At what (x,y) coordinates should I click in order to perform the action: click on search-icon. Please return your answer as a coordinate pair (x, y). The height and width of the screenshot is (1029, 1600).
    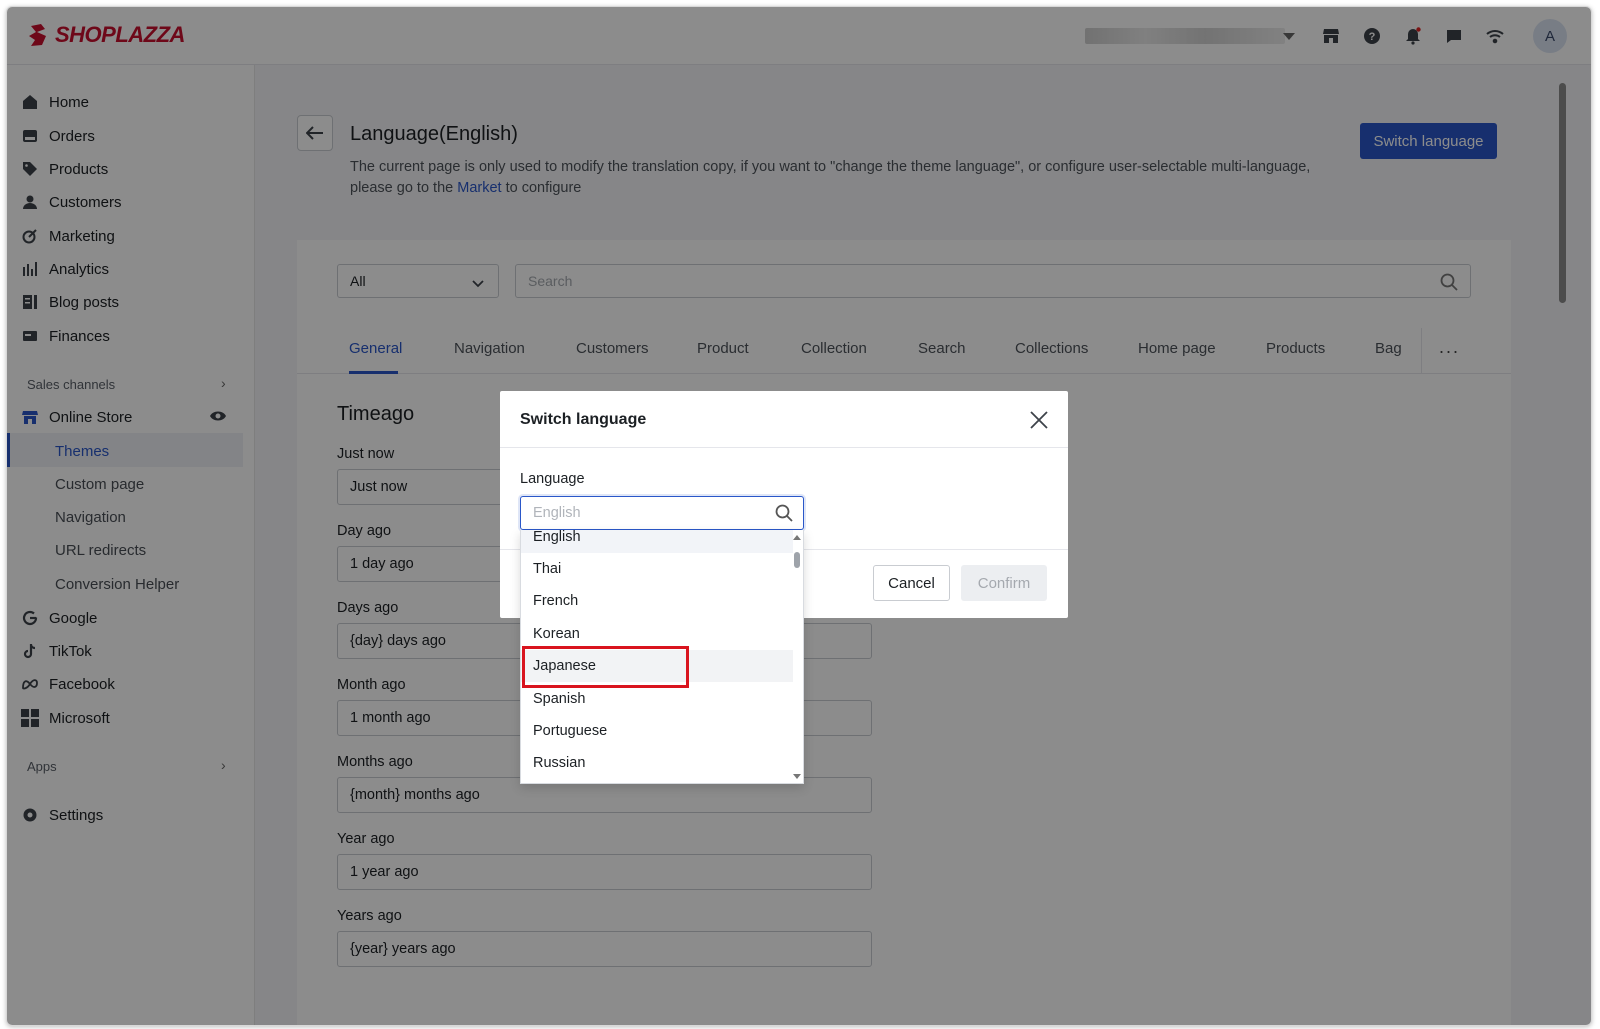
    Looking at the image, I should click on (784, 515).